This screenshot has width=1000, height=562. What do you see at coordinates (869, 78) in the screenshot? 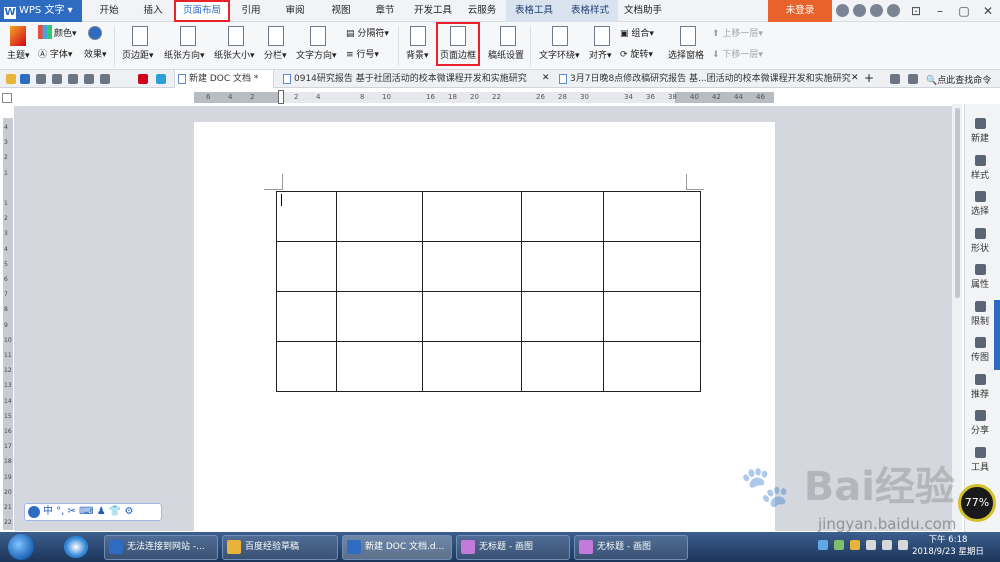
I see `new-tab-icon: +` at bounding box center [869, 78].